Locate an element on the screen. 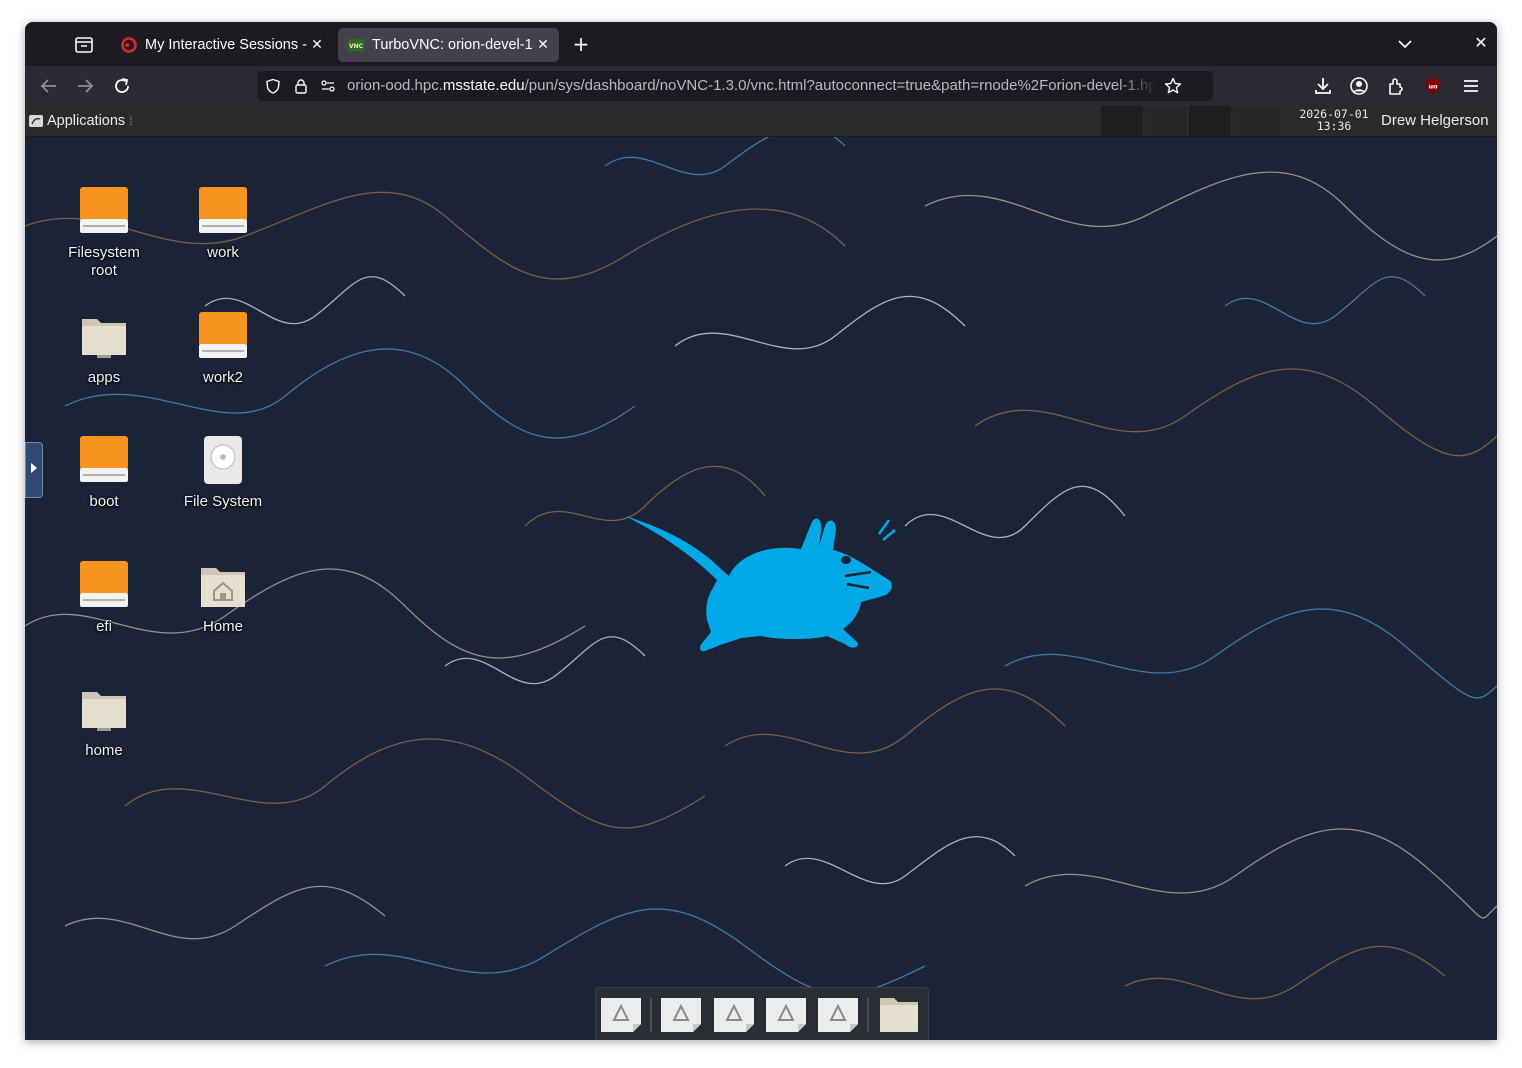  desktop-icon-boot: boot is located at coordinates (104, 473).